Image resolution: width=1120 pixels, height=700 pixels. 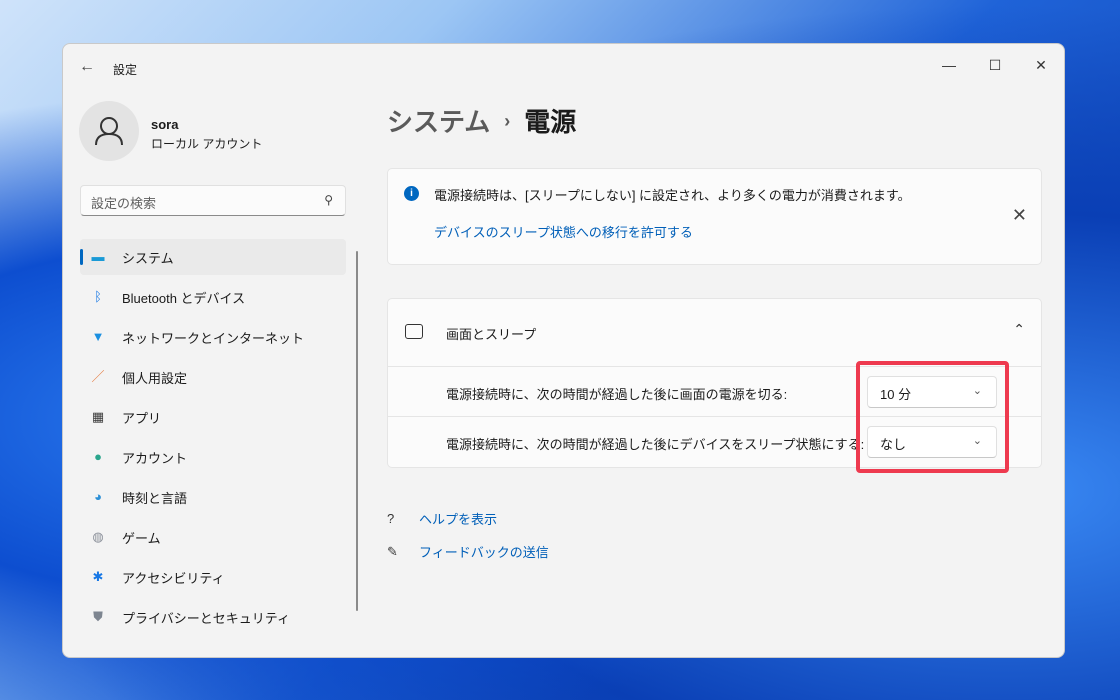 I want to click on accessibility-icon: ✱, so click(x=98, y=576).